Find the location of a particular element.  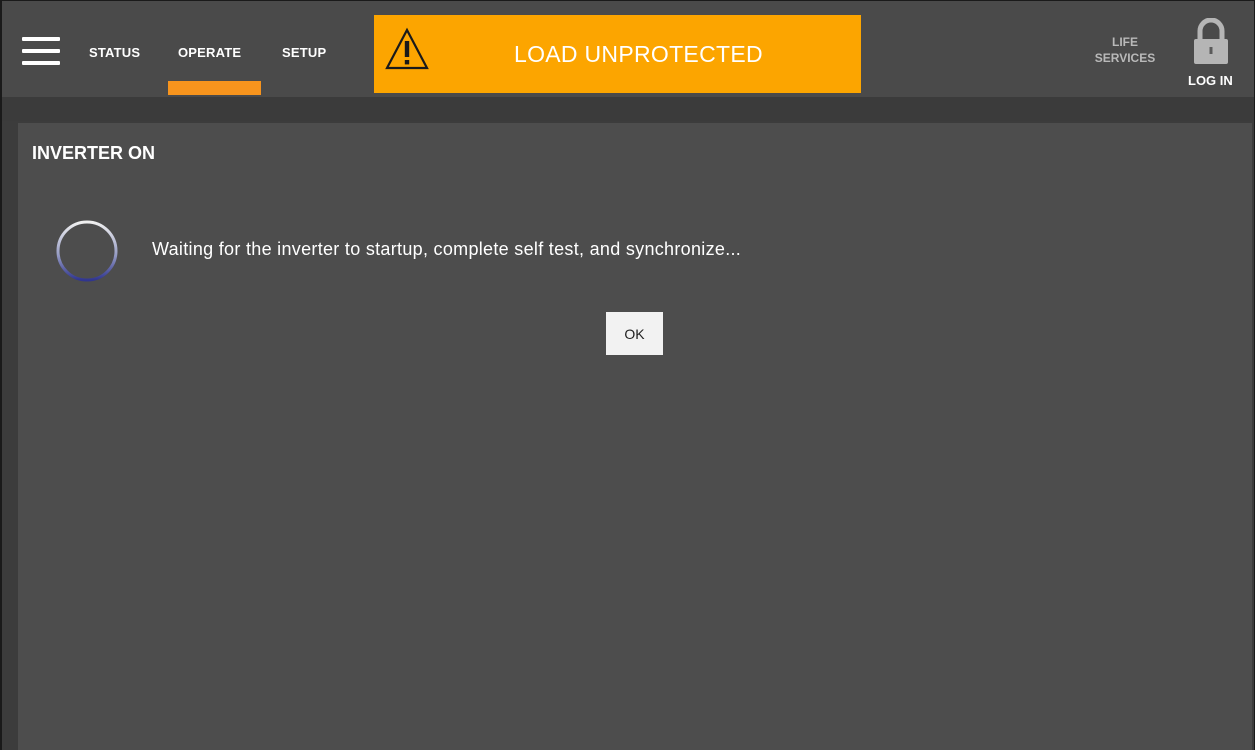

panel-title: INVERTER ON is located at coordinates (94, 153).